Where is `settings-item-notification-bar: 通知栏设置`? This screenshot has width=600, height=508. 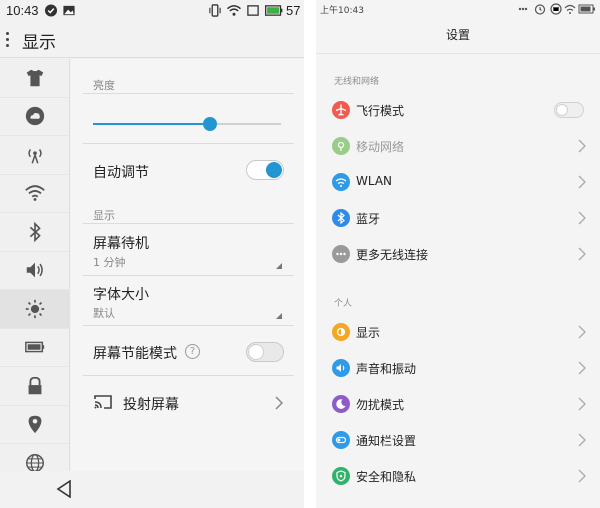 settings-item-notification-bar: 通知栏设置 is located at coordinates (458, 440).